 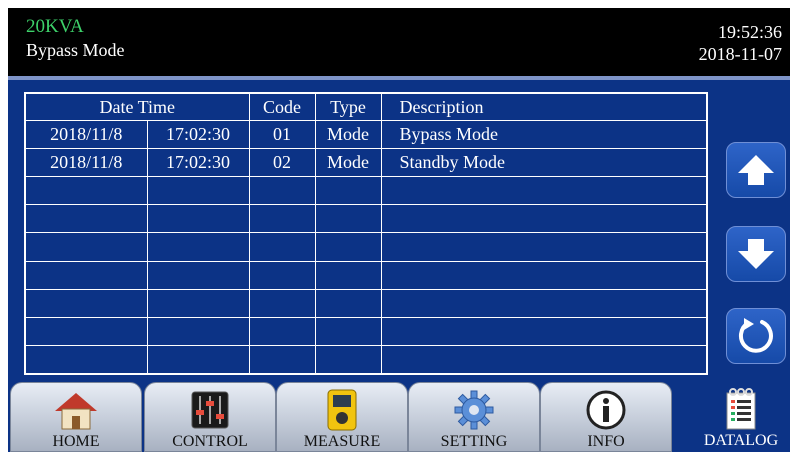 I want to click on scroll-up-button, so click(x=756, y=170).